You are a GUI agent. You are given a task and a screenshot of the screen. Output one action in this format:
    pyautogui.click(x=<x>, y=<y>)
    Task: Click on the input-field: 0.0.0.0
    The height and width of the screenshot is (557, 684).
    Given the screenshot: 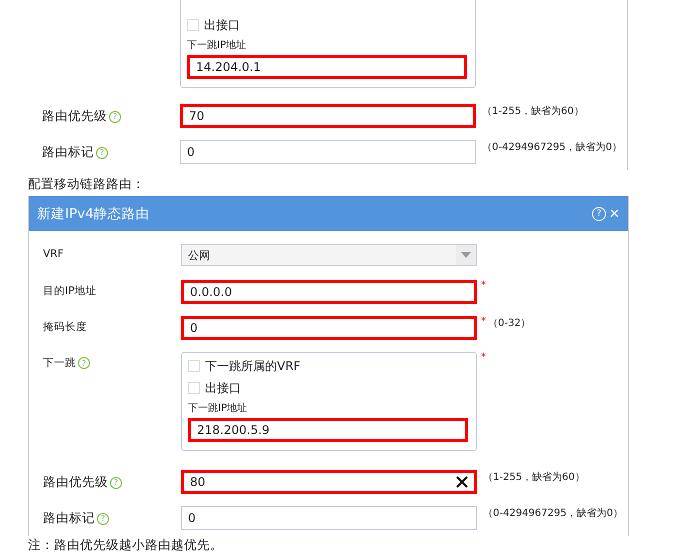 What is the action you would take?
    pyautogui.click(x=329, y=292)
    